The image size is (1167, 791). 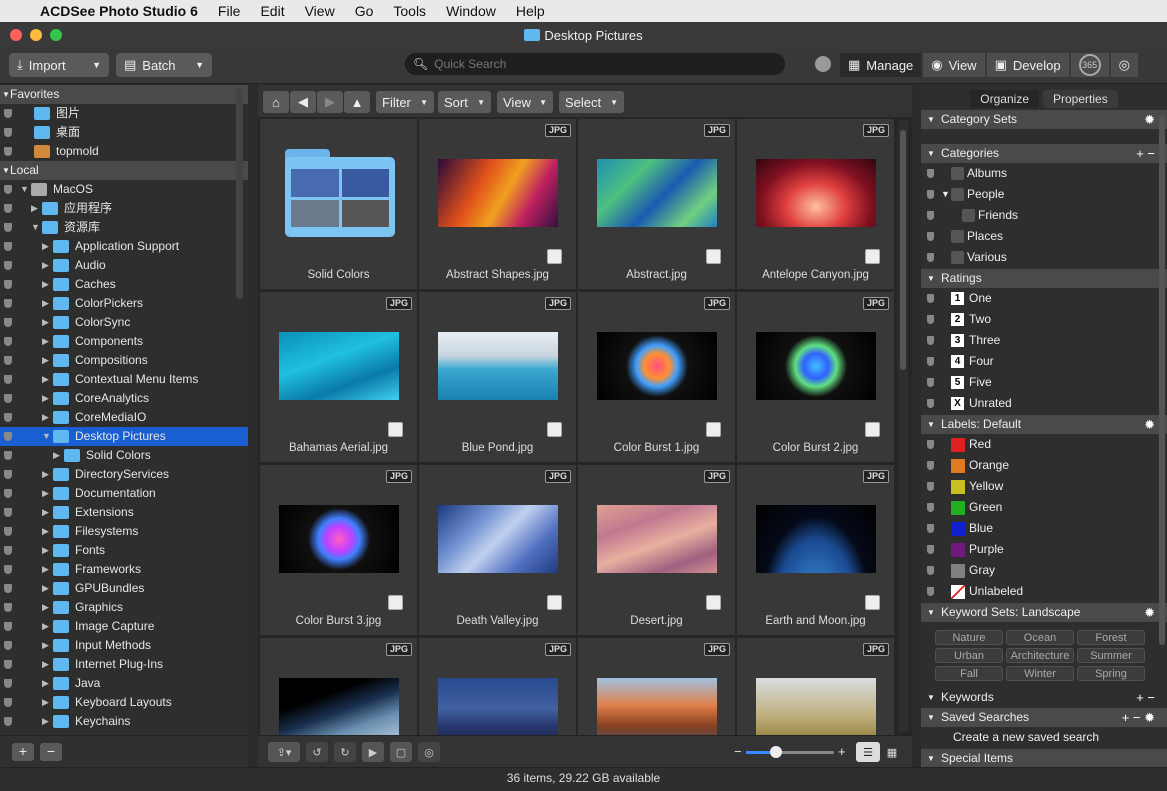 I want to click on folder-tree-item: ▶ 应用程序, so click(x=124, y=208).